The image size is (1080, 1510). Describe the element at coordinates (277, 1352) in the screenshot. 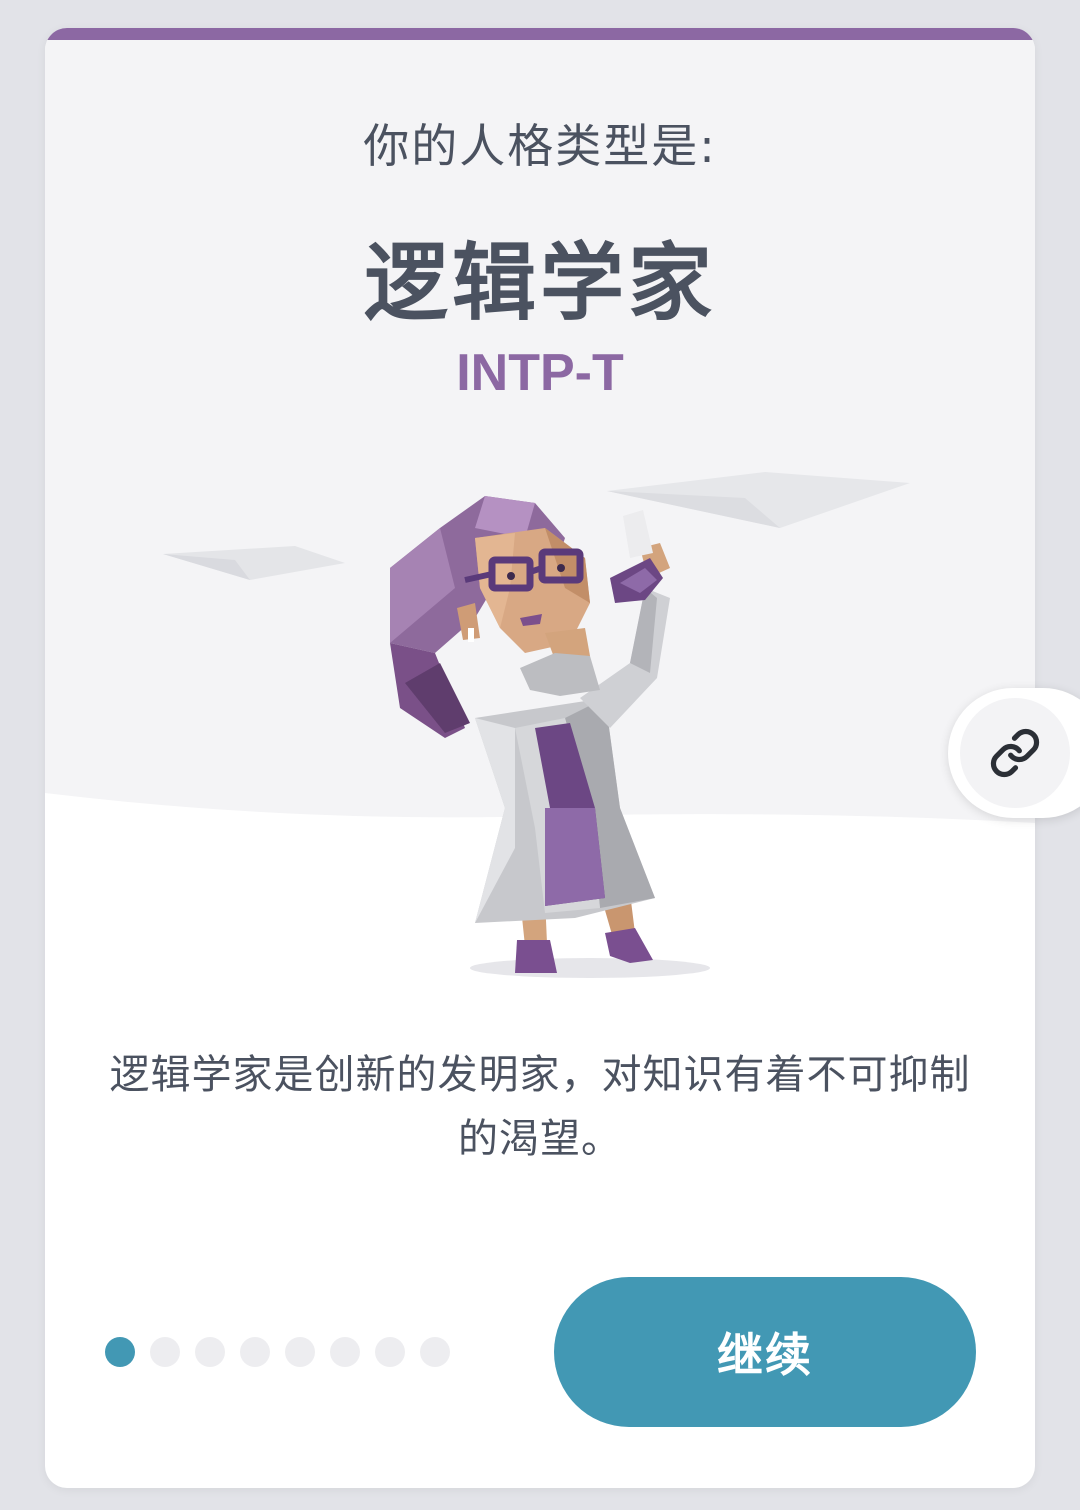

I see `progress-dots` at that location.